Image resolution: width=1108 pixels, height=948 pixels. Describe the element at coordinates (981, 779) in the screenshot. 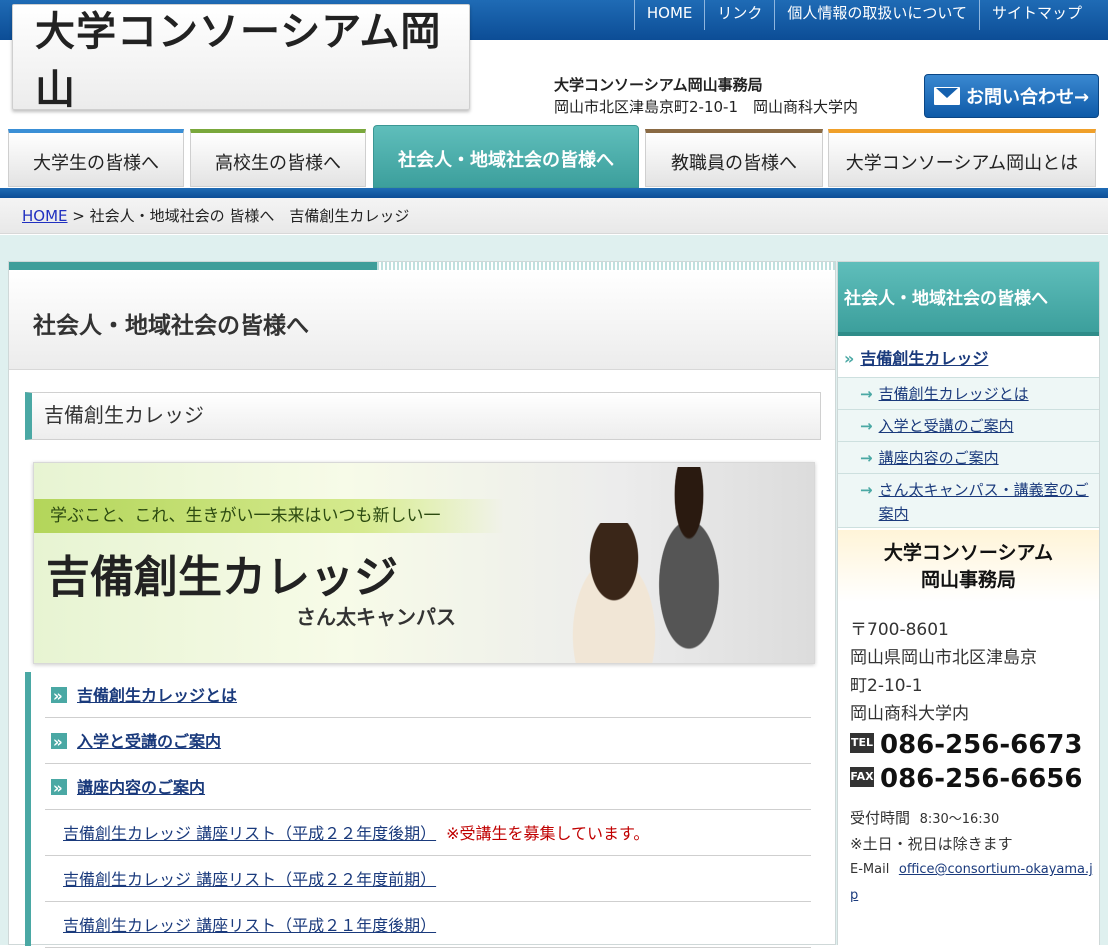

I see `office-fax-number: 086-256-6656` at that location.